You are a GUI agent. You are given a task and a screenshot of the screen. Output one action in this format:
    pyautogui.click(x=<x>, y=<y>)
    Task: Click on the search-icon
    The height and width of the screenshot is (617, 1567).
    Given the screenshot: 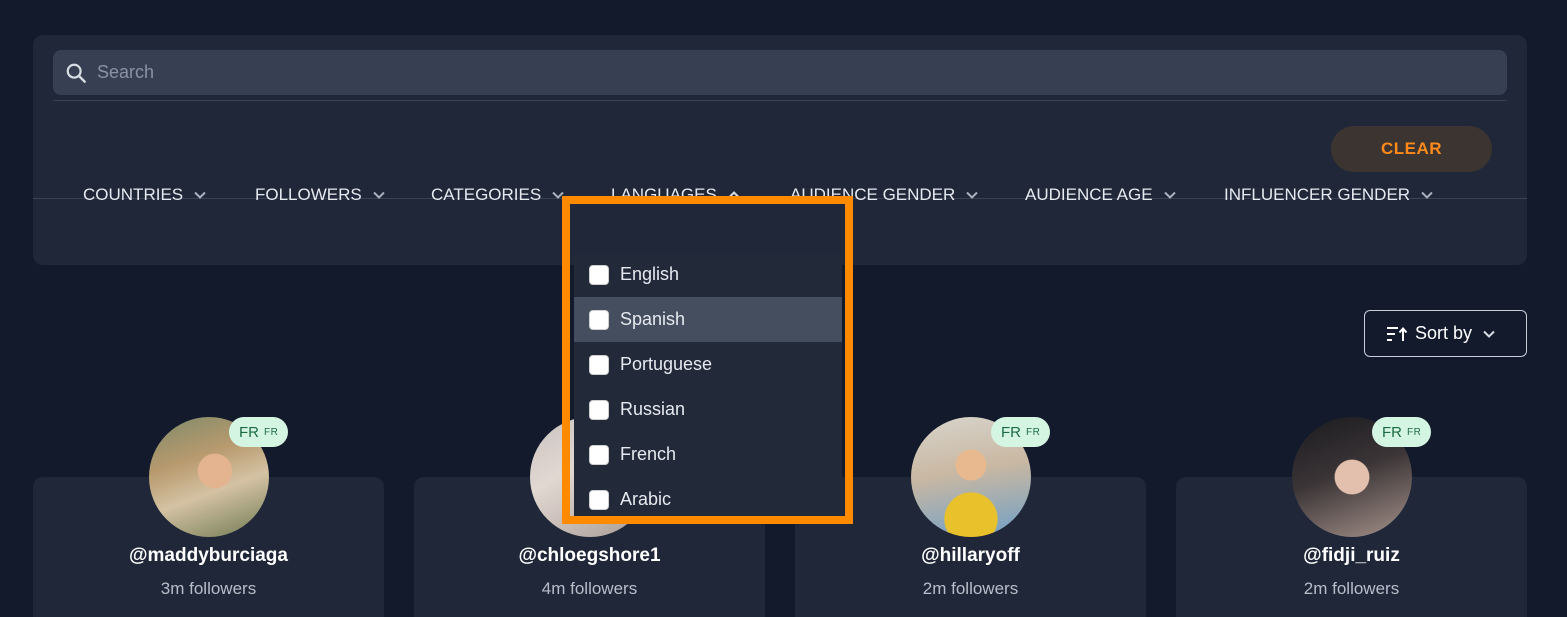 What is the action you would take?
    pyautogui.click(x=76, y=73)
    